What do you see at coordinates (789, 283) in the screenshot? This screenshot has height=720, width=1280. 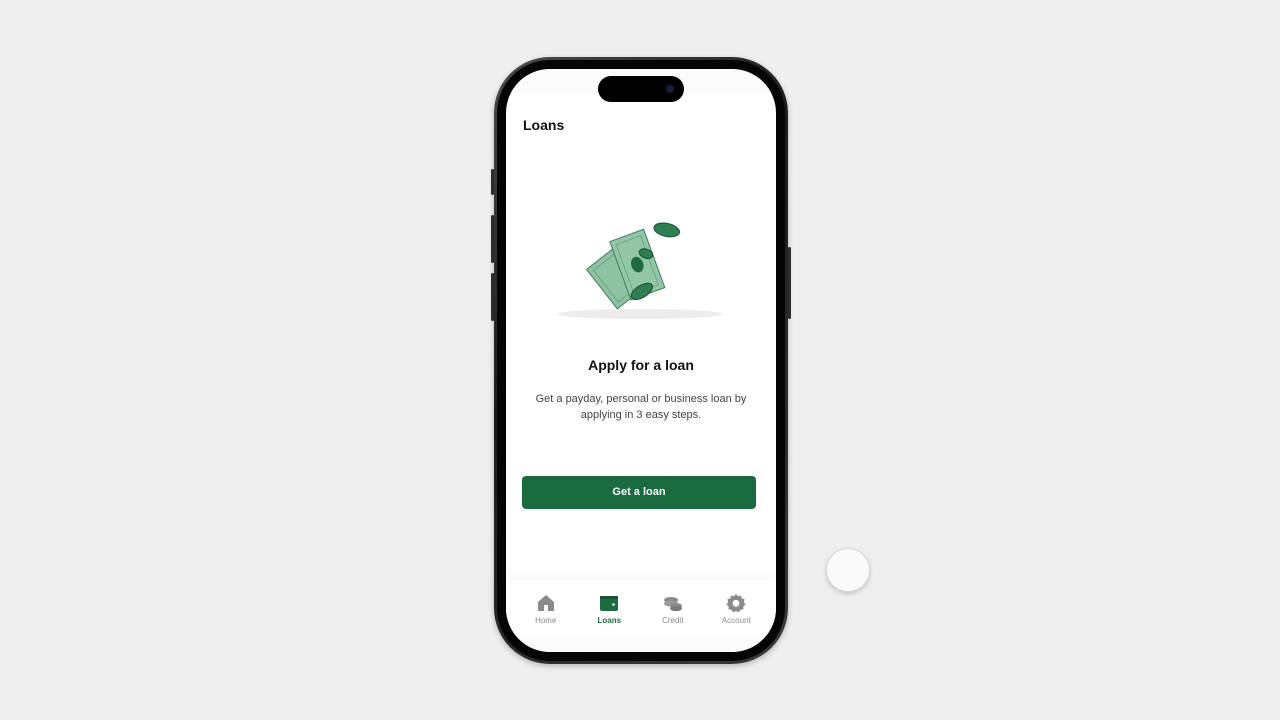 I see `power-button` at bounding box center [789, 283].